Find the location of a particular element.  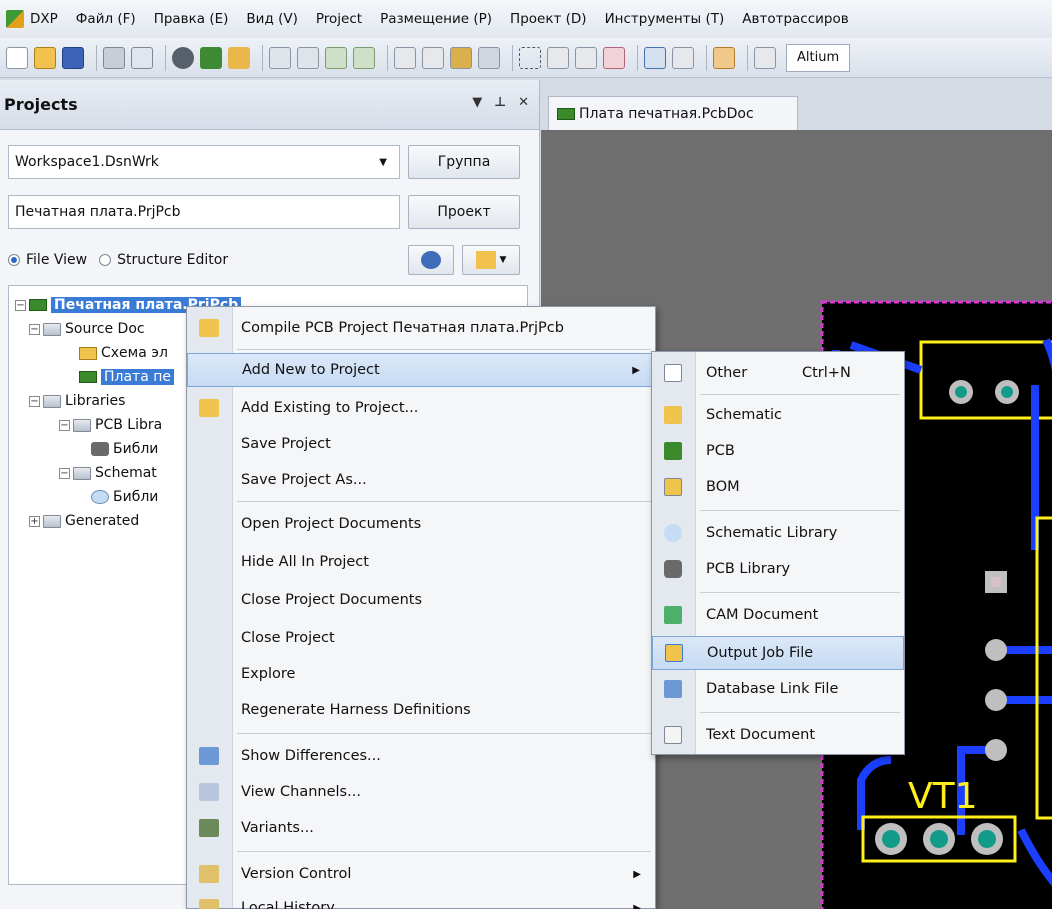

menu-item-regenerate-harness: Regenerate Harness Definitions is located at coordinates (421, 710).